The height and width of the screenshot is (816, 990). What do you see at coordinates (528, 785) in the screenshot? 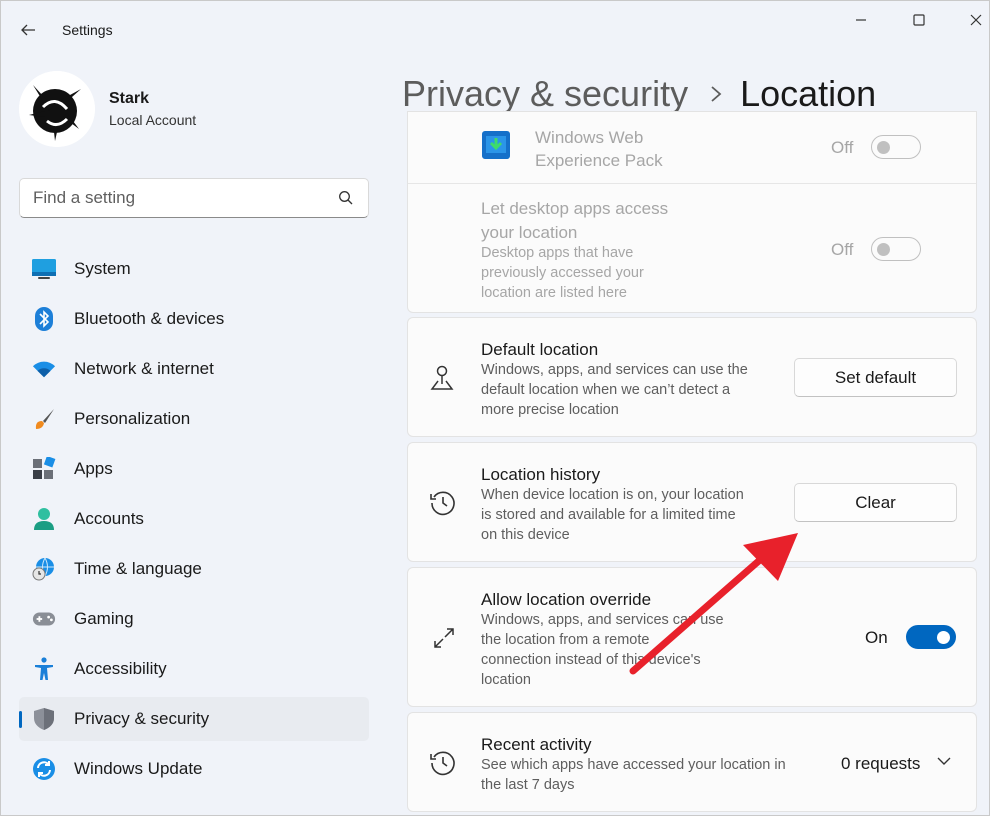
I see `recent-activity-desc-line2: the last 7 days` at bounding box center [528, 785].